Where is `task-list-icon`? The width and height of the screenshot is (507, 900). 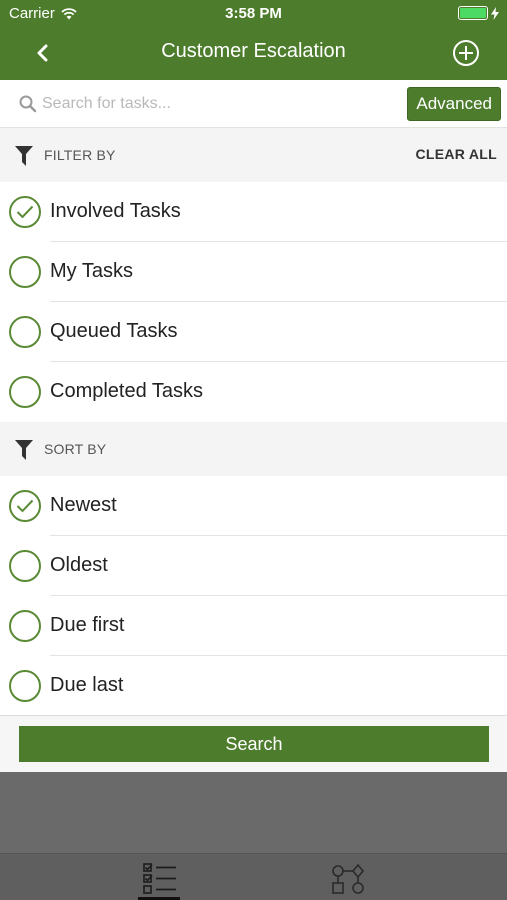
task-list-icon is located at coordinates (159, 878).